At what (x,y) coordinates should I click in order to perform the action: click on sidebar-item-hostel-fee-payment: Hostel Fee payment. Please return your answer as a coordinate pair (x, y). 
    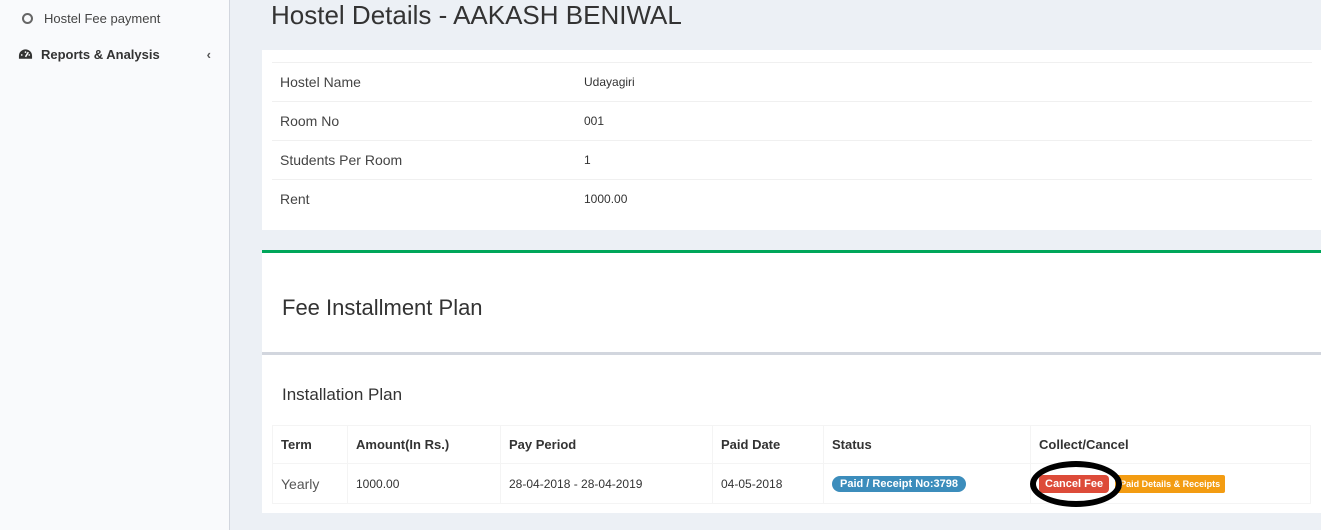
    Looking at the image, I should click on (114, 18).